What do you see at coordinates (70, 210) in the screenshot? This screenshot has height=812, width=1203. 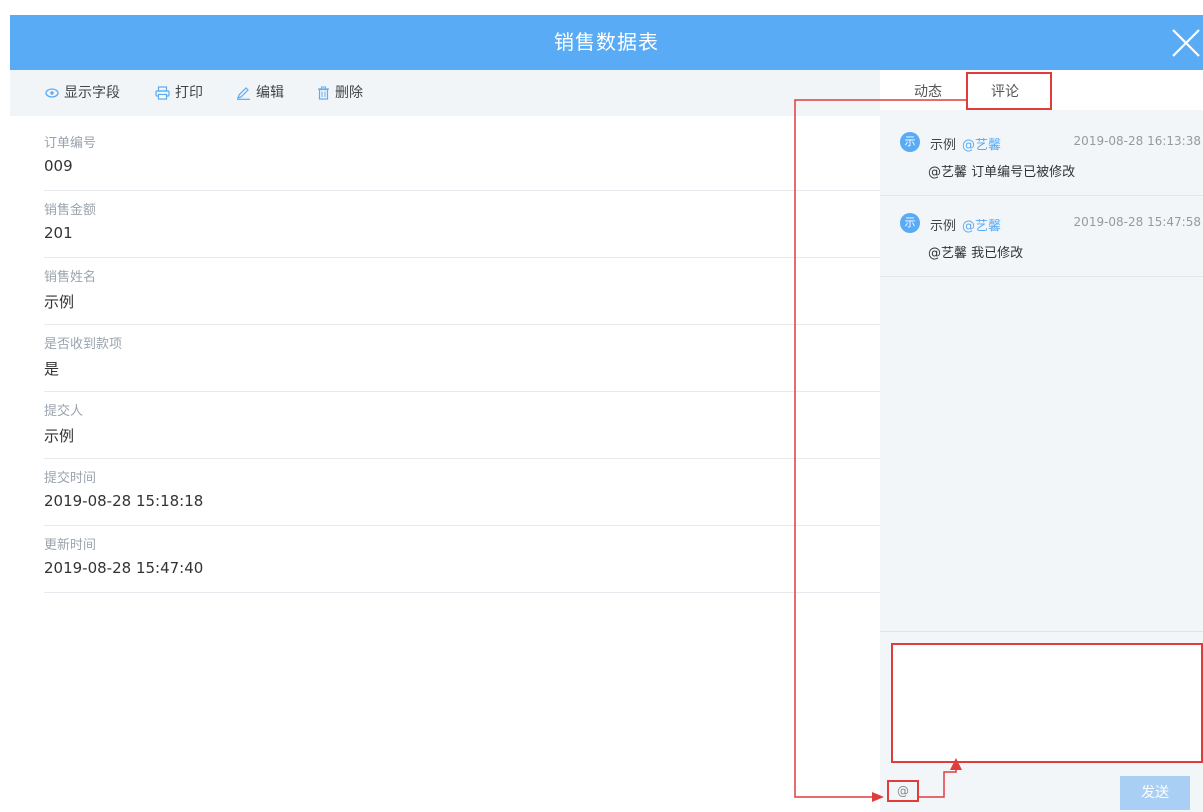 I see `field-label: 销售金额` at bounding box center [70, 210].